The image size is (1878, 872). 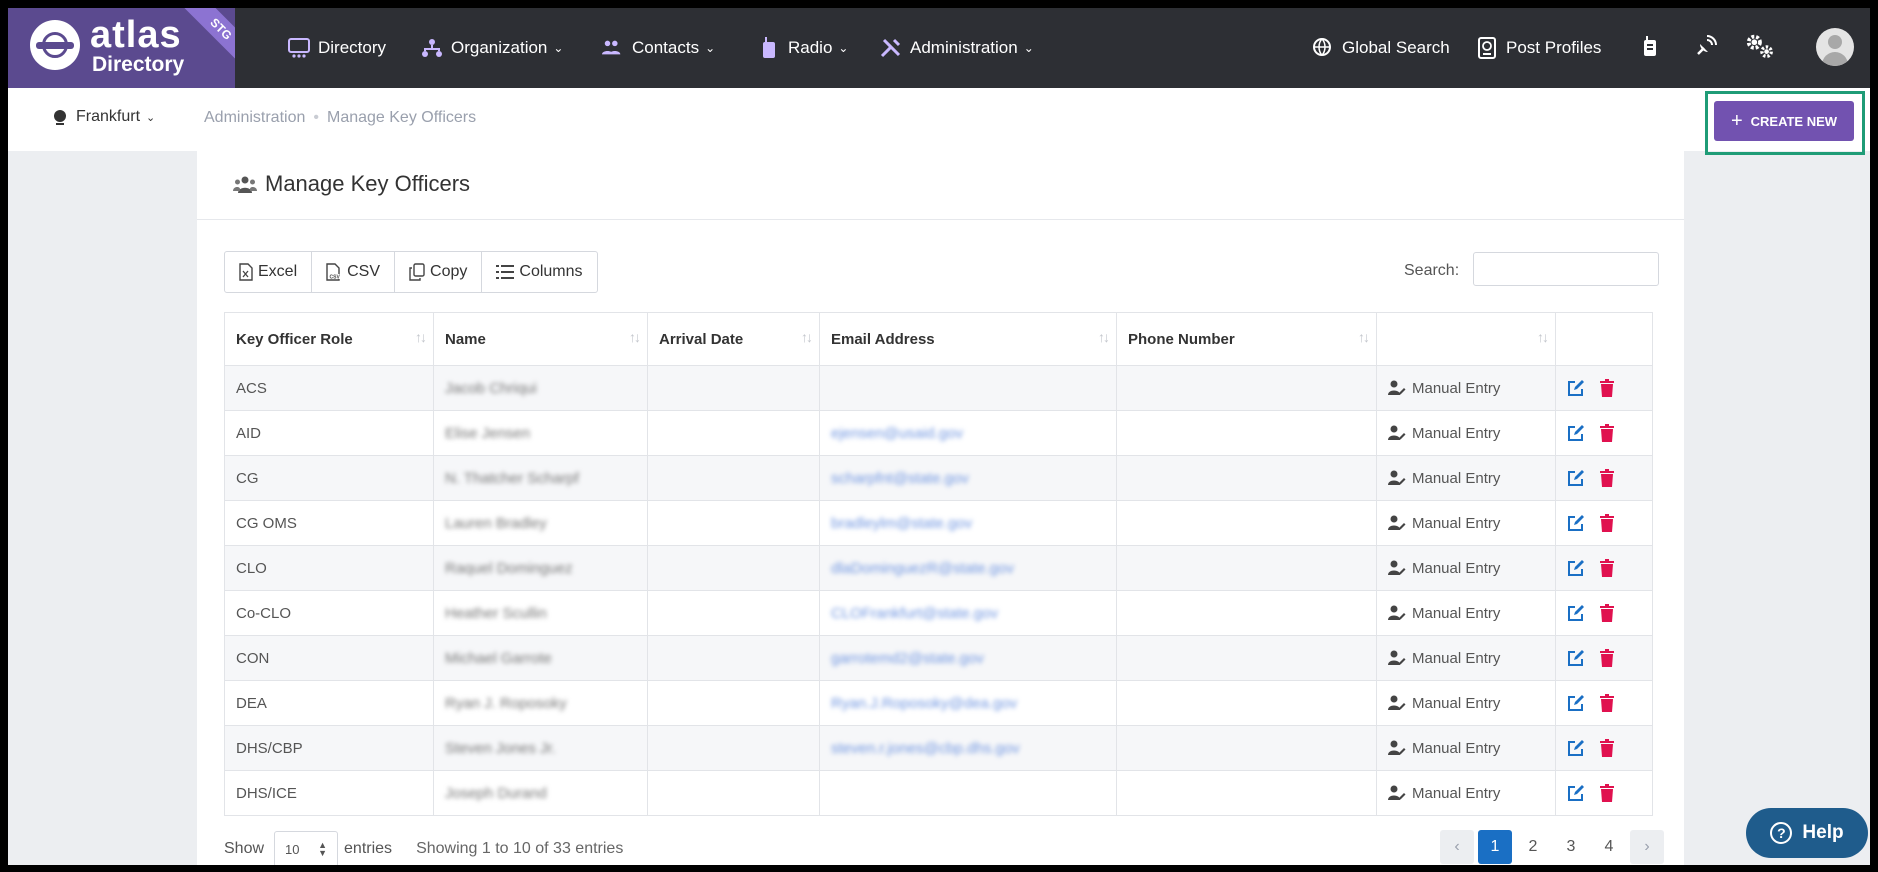 I want to click on search-input, so click(x=1566, y=269).